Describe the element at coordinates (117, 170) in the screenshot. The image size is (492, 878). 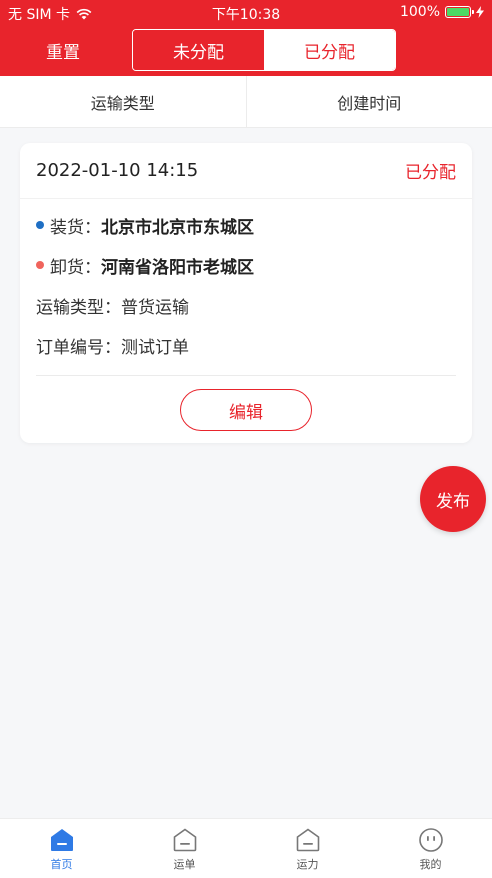
I see `order-date: 2022-01-10 14:15` at that location.